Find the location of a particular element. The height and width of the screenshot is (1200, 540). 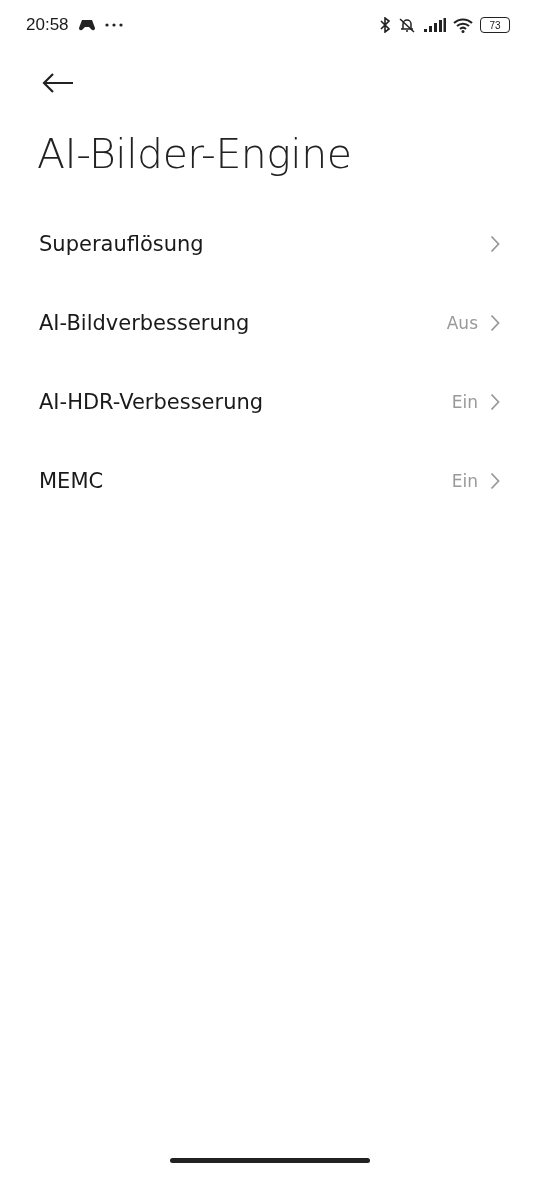

item-label: AI-Bildverbesserung is located at coordinates (144, 322).